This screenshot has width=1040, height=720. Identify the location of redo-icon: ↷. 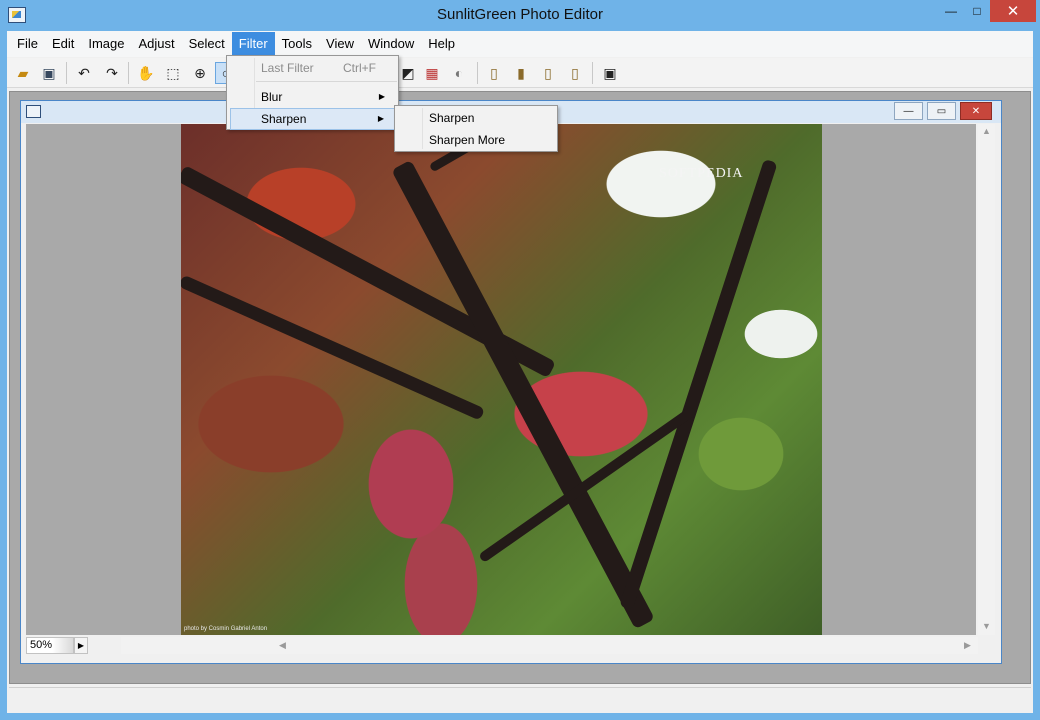
(112, 73).